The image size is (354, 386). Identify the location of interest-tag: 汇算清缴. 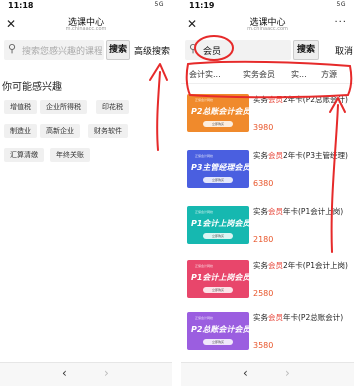
(24, 155).